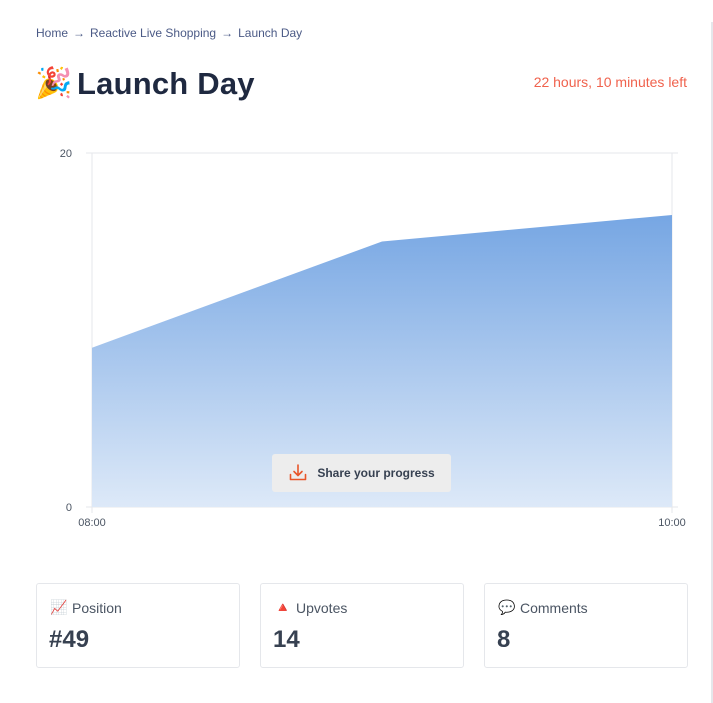 The height and width of the screenshot is (703, 713). I want to click on page-header: 🎉 Launch Day, so click(145, 84).